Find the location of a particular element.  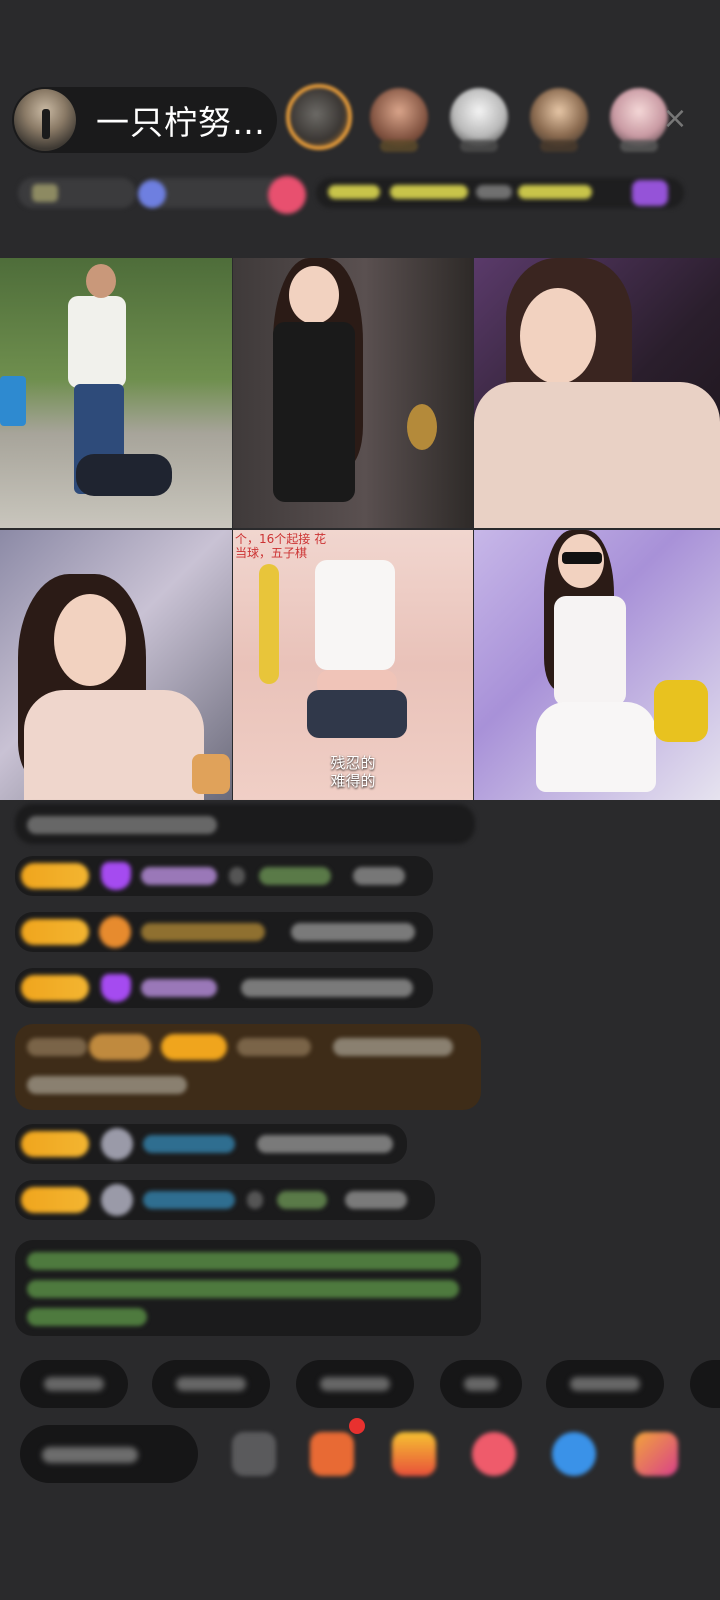

tile-top-caption-line: 个，16个起接 花 is located at coordinates (281, 539).